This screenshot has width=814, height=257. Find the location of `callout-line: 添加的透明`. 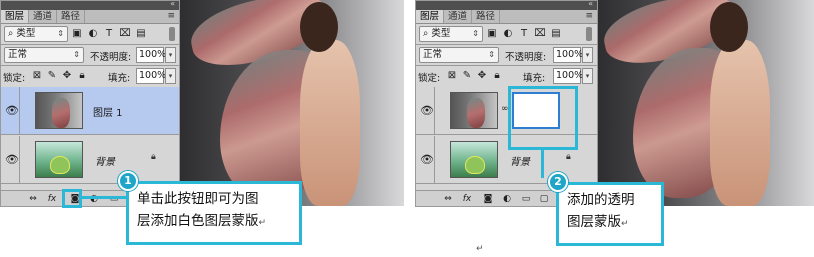

callout-line: 添加的透明 is located at coordinates (601, 200).